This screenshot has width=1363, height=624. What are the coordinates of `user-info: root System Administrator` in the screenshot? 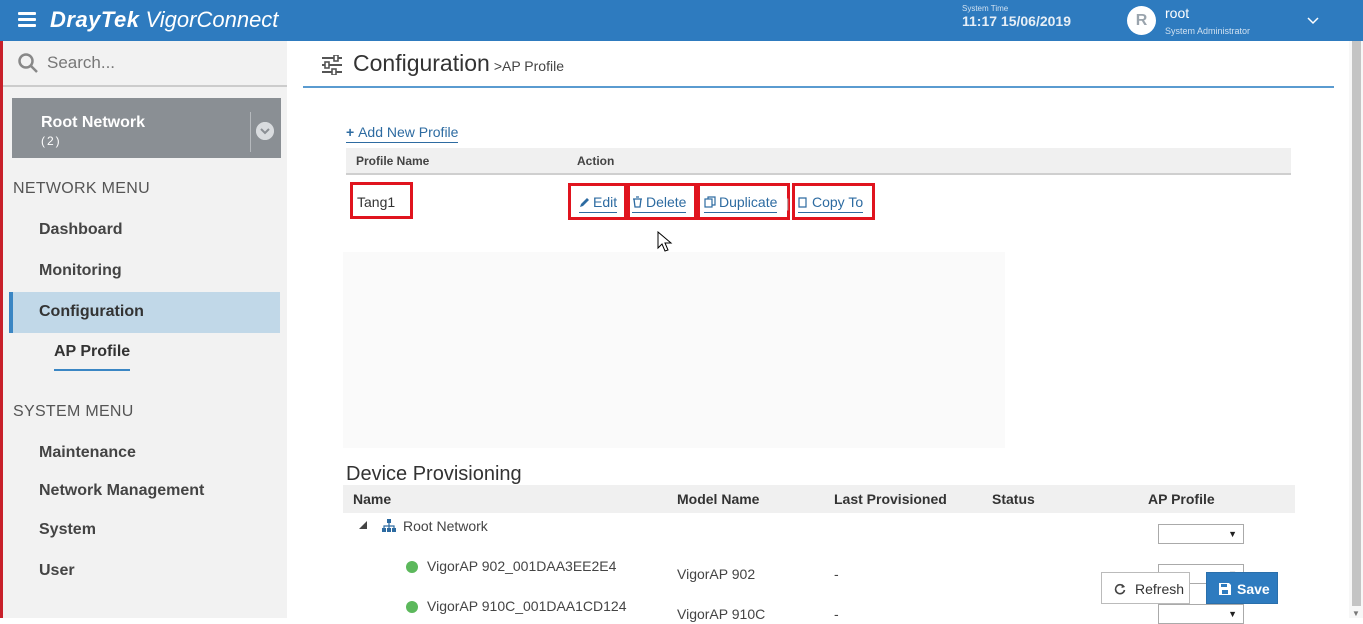 It's located at (1207, 22).